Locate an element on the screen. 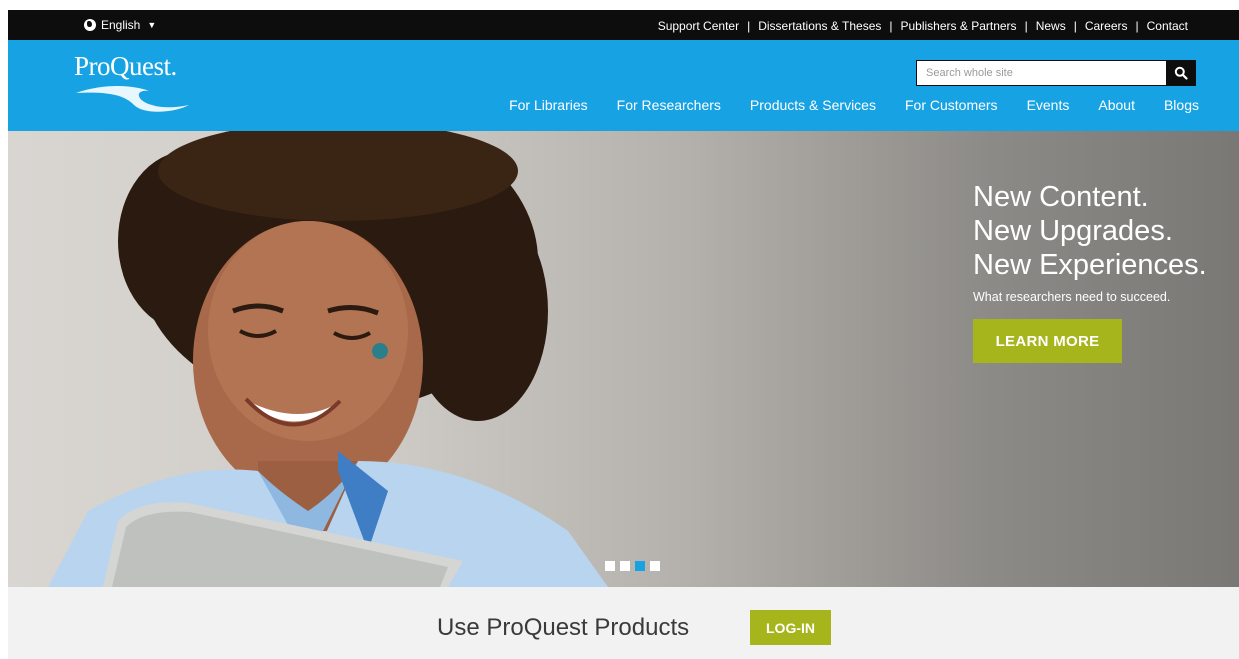 The height and width of the screenshot is (659, 1239). learn-more-button: LEARN MORE is located at coordinates (1047, 341).